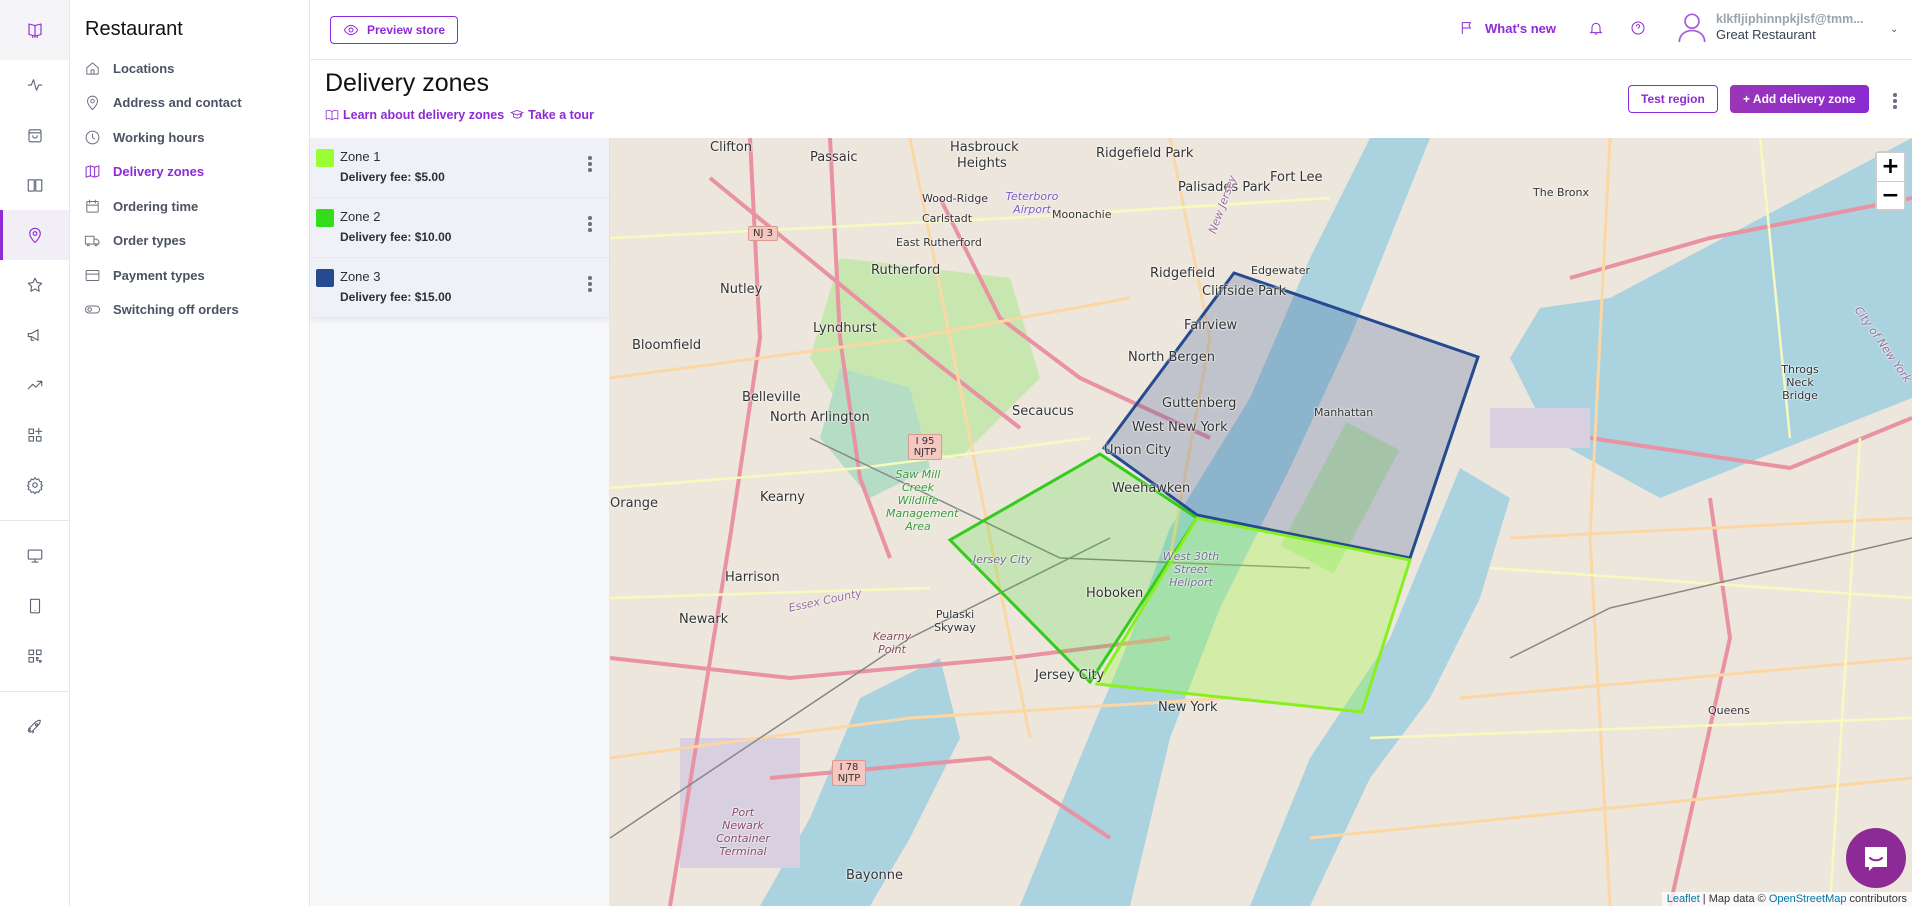 Image resolution: width=1912 pixels, height=906 pixels. Describe the element at coordinates (189, 68) in the screenshot. I see `subnav-item-locations: Locations` at that location.